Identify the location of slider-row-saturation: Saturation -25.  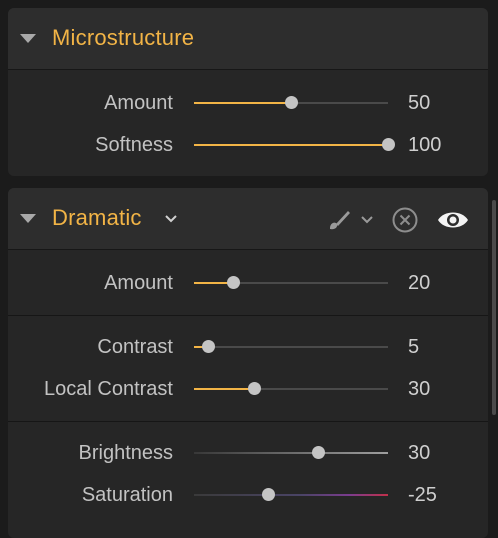
(248, 495).